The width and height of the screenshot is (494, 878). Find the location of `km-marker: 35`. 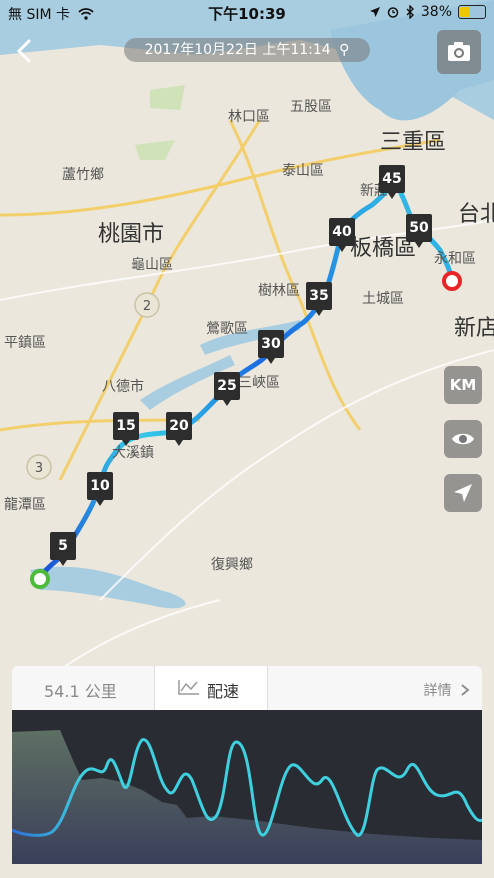

km-marker: 35 is located at coordinates (319, 299).